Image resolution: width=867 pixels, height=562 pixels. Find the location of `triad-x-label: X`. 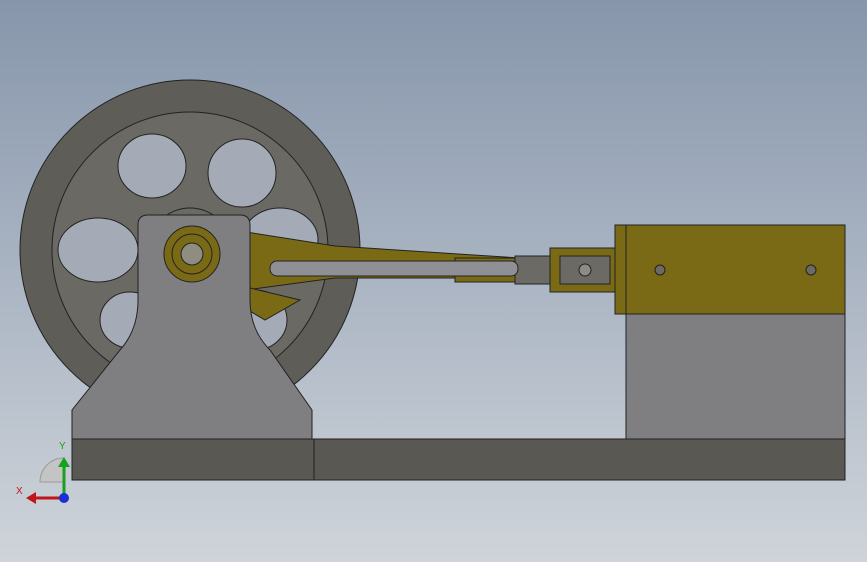

triad-x-label: X is located at coordinates (19, 491).